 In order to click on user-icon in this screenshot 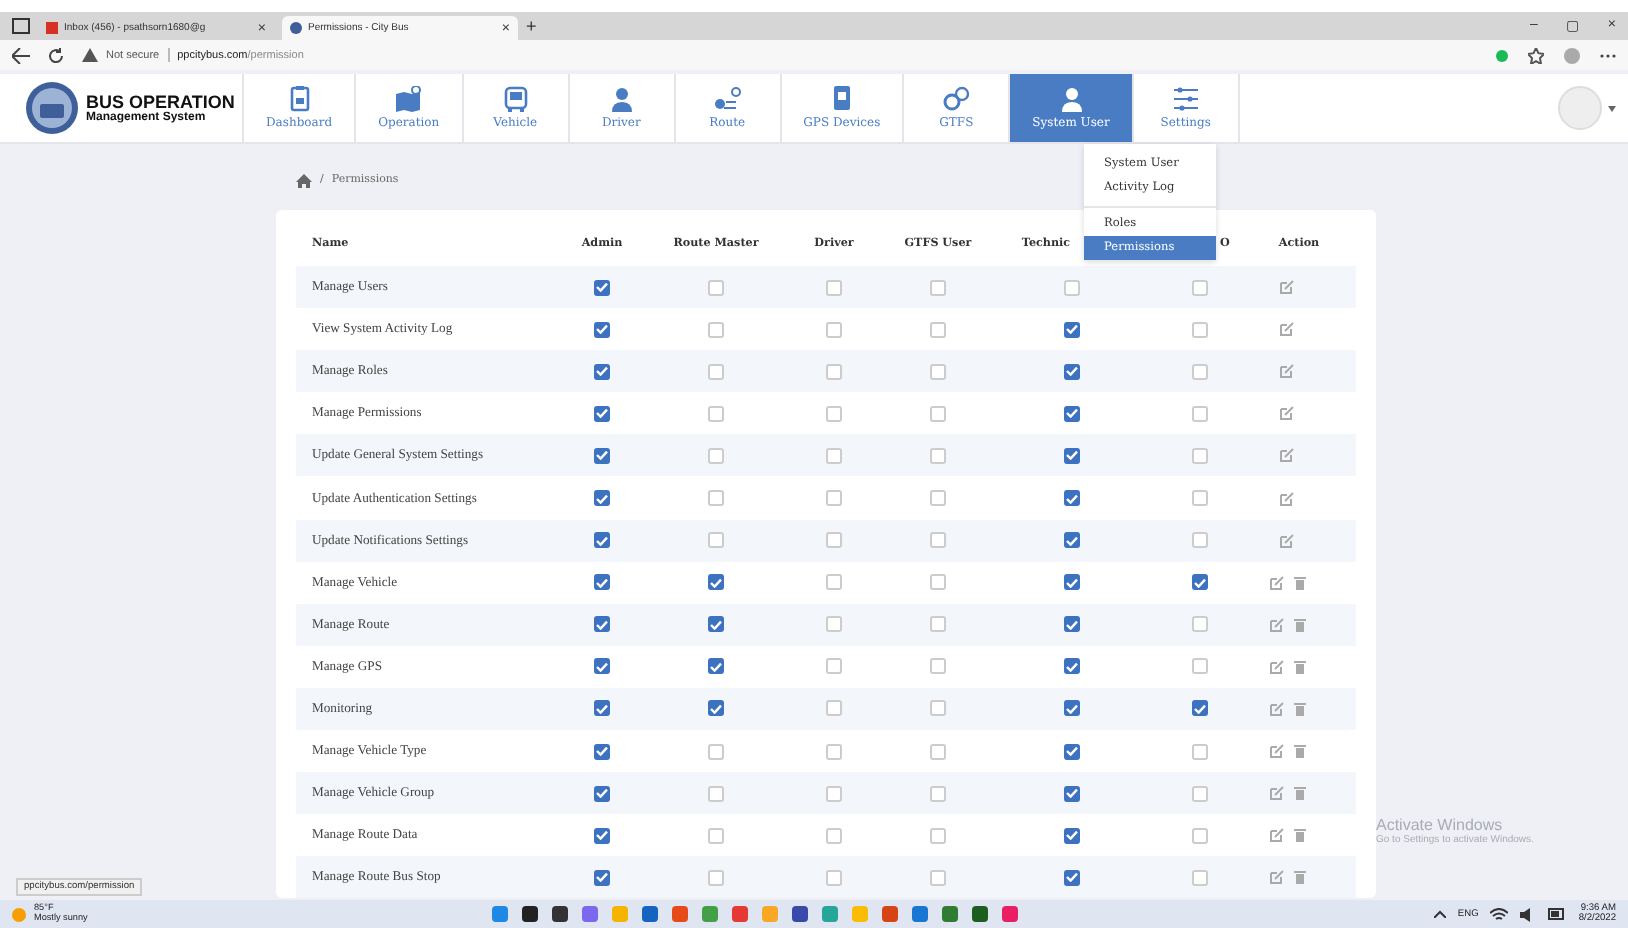, I will do `click(1071, 99)`.